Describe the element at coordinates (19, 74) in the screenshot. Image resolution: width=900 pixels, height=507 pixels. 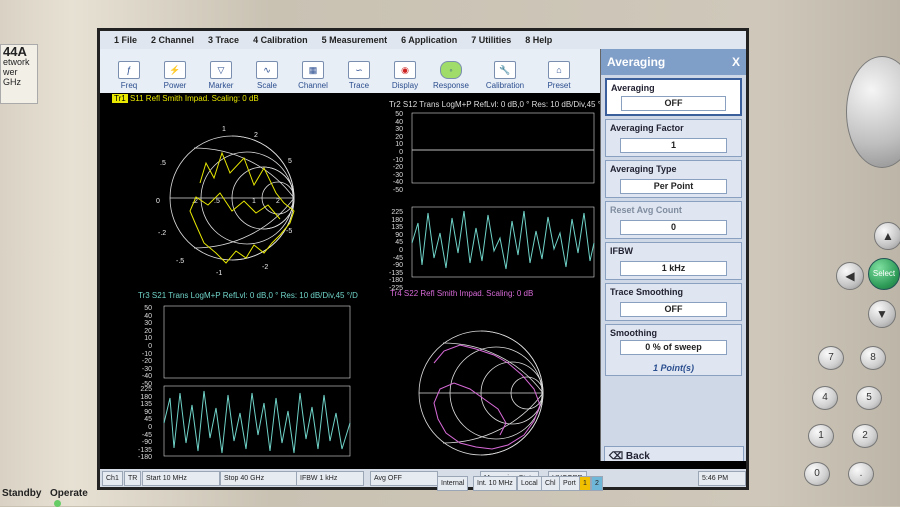
I see `model-plate: 44A etwork wer GHz` at that location.